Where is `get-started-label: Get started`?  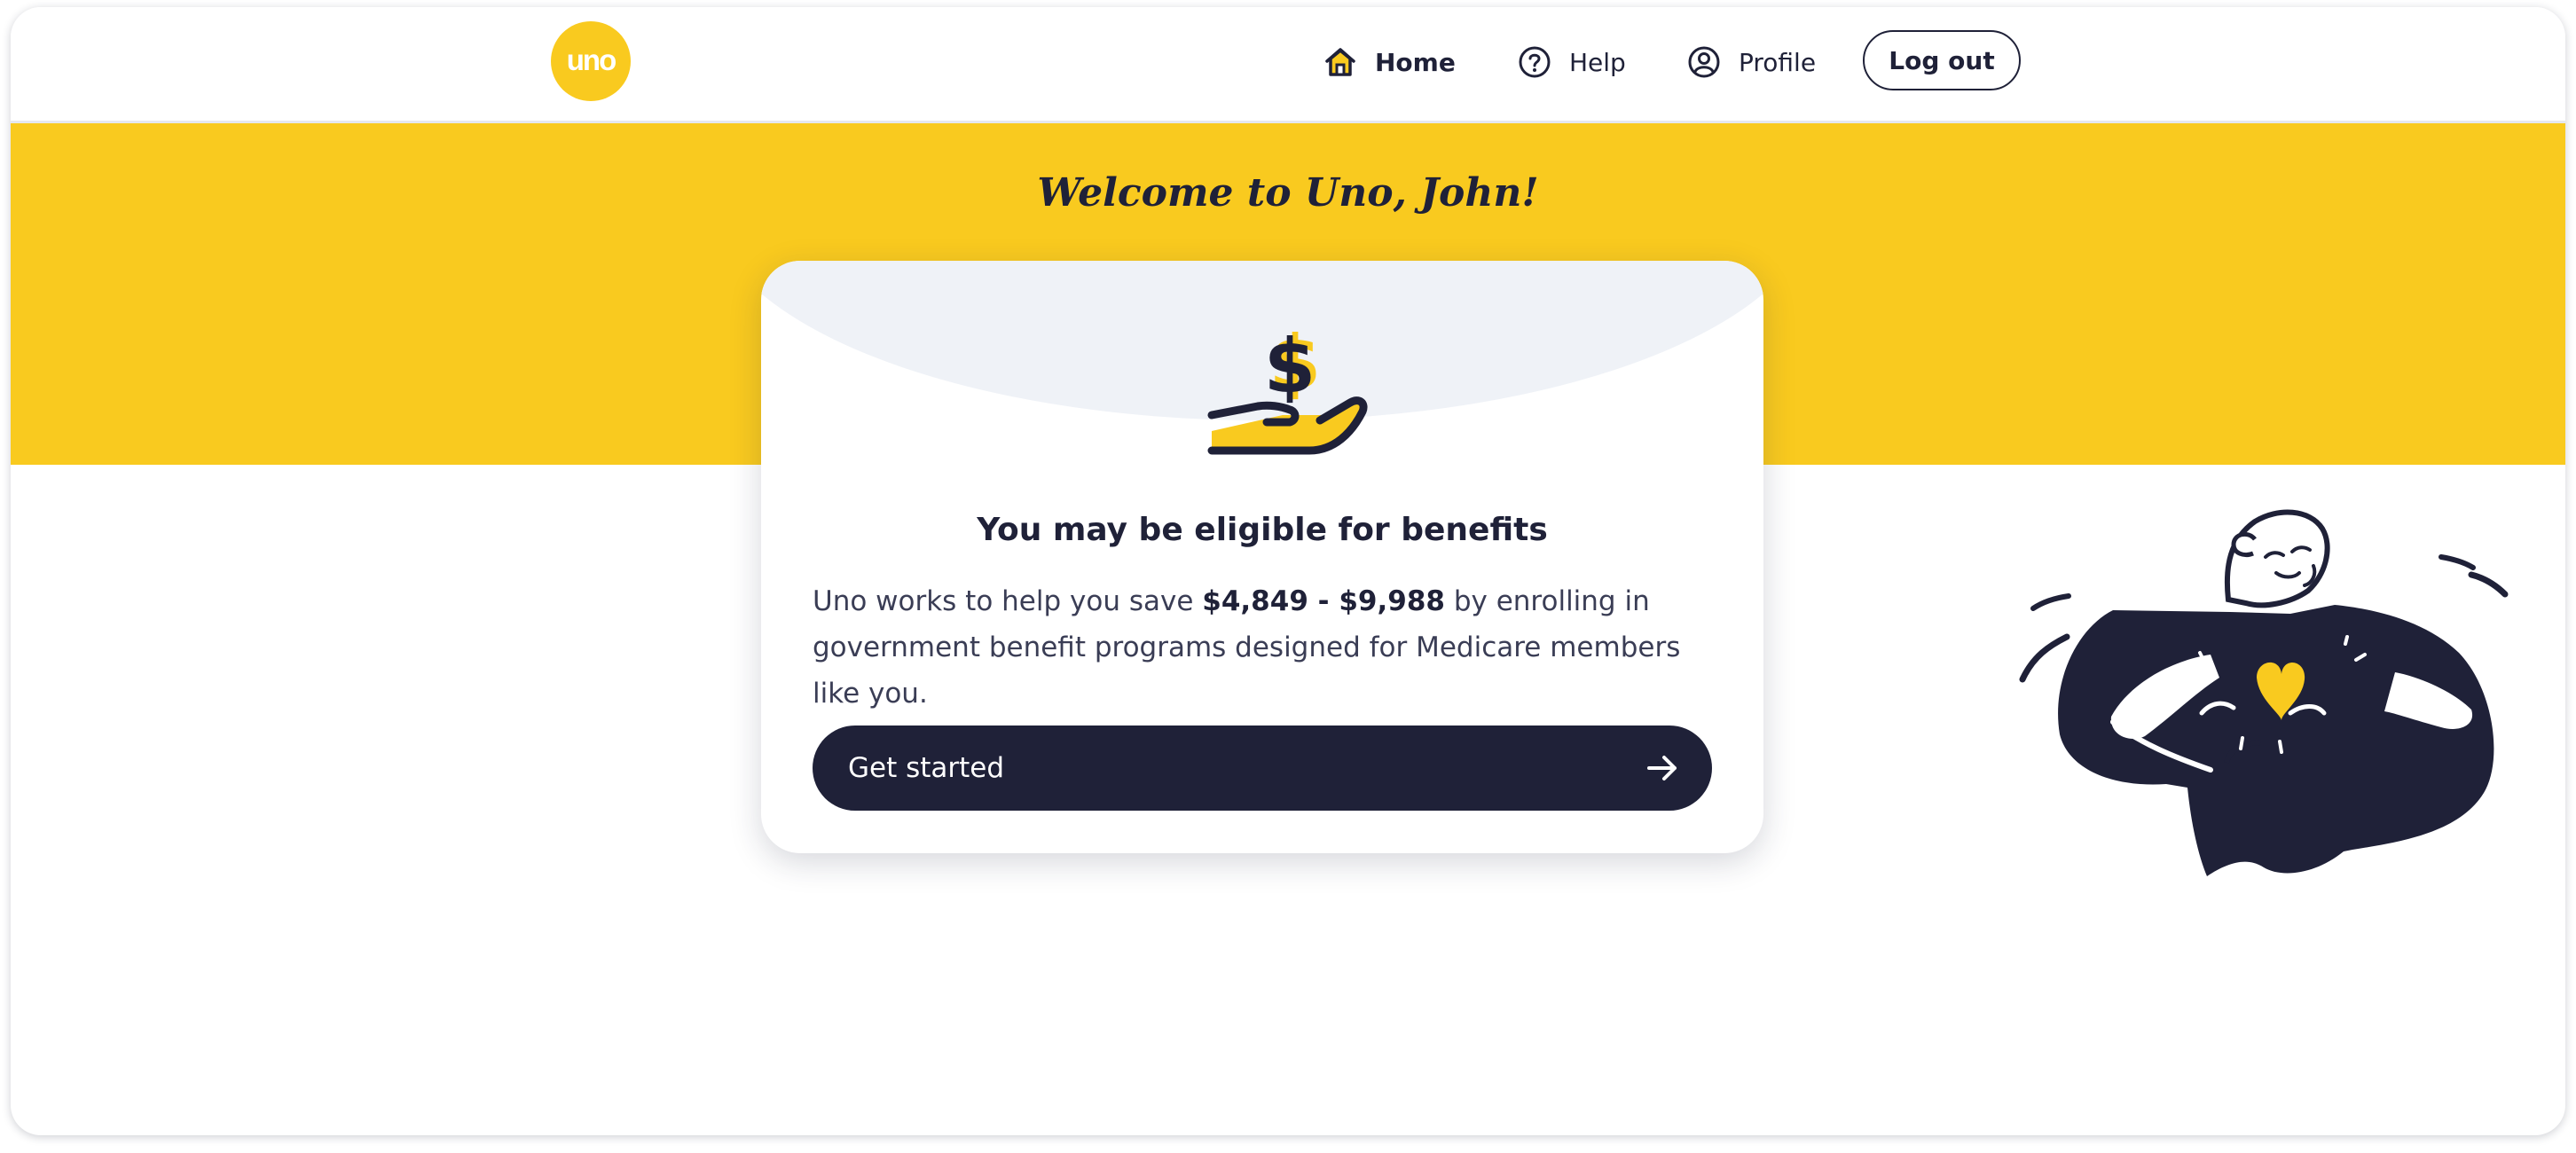
get-started-label: Get started is located at coordinates (926, 768).